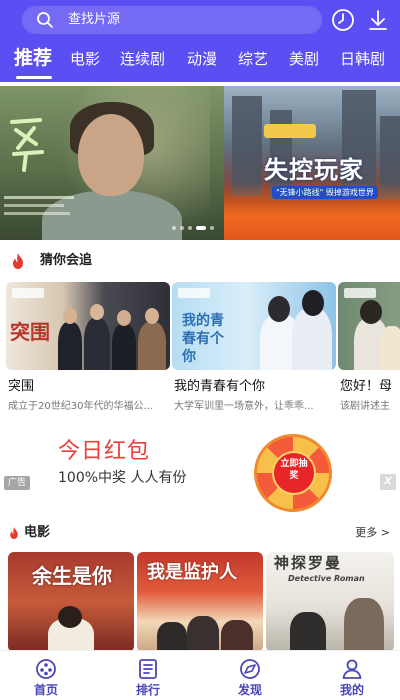 This screenshot has width=400, height=700. Describe the element at coordinates (362, 59) in the screenshot. I see `tab-jp-kr-drama: 日韩剧` at that location.